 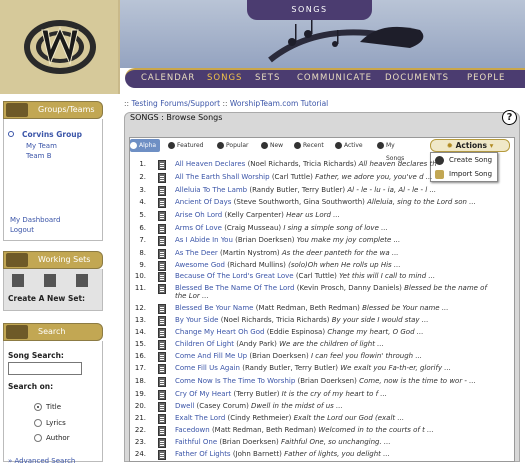 What do you see at coordinates (140, 320) in the screenshot?
I see `song-number: 13.` at bounding box center [140, 320].